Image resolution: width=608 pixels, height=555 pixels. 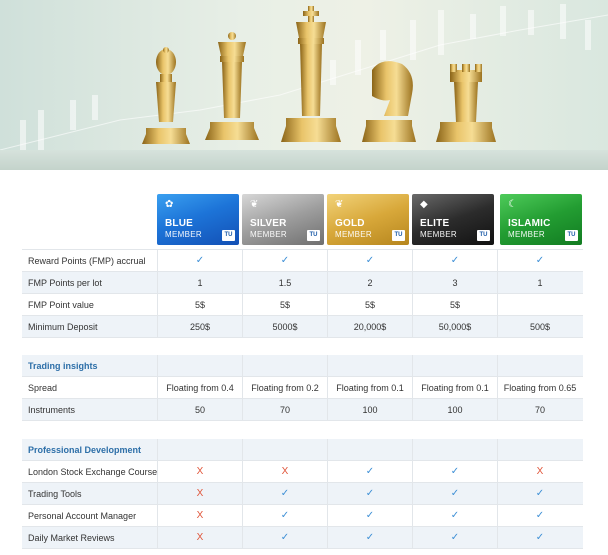 I want to click on cell: 20,000$, so click(x=369, y=327).